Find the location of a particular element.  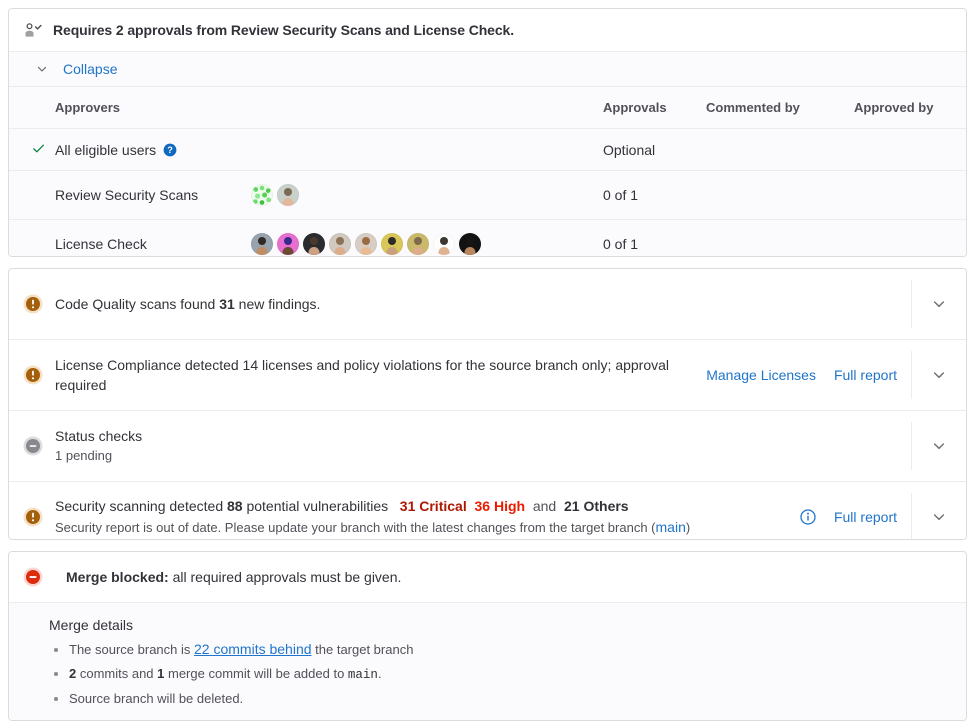

detail-text-after: the target branch is located at coordinates (362, 649).